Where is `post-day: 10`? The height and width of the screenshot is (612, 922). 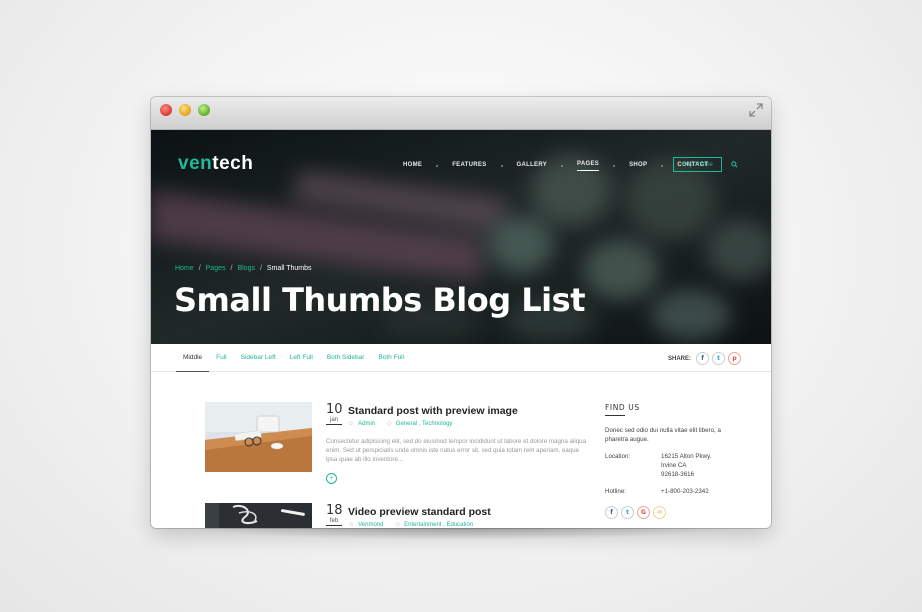 post-day: 10 is located at coordinates (334, 409).